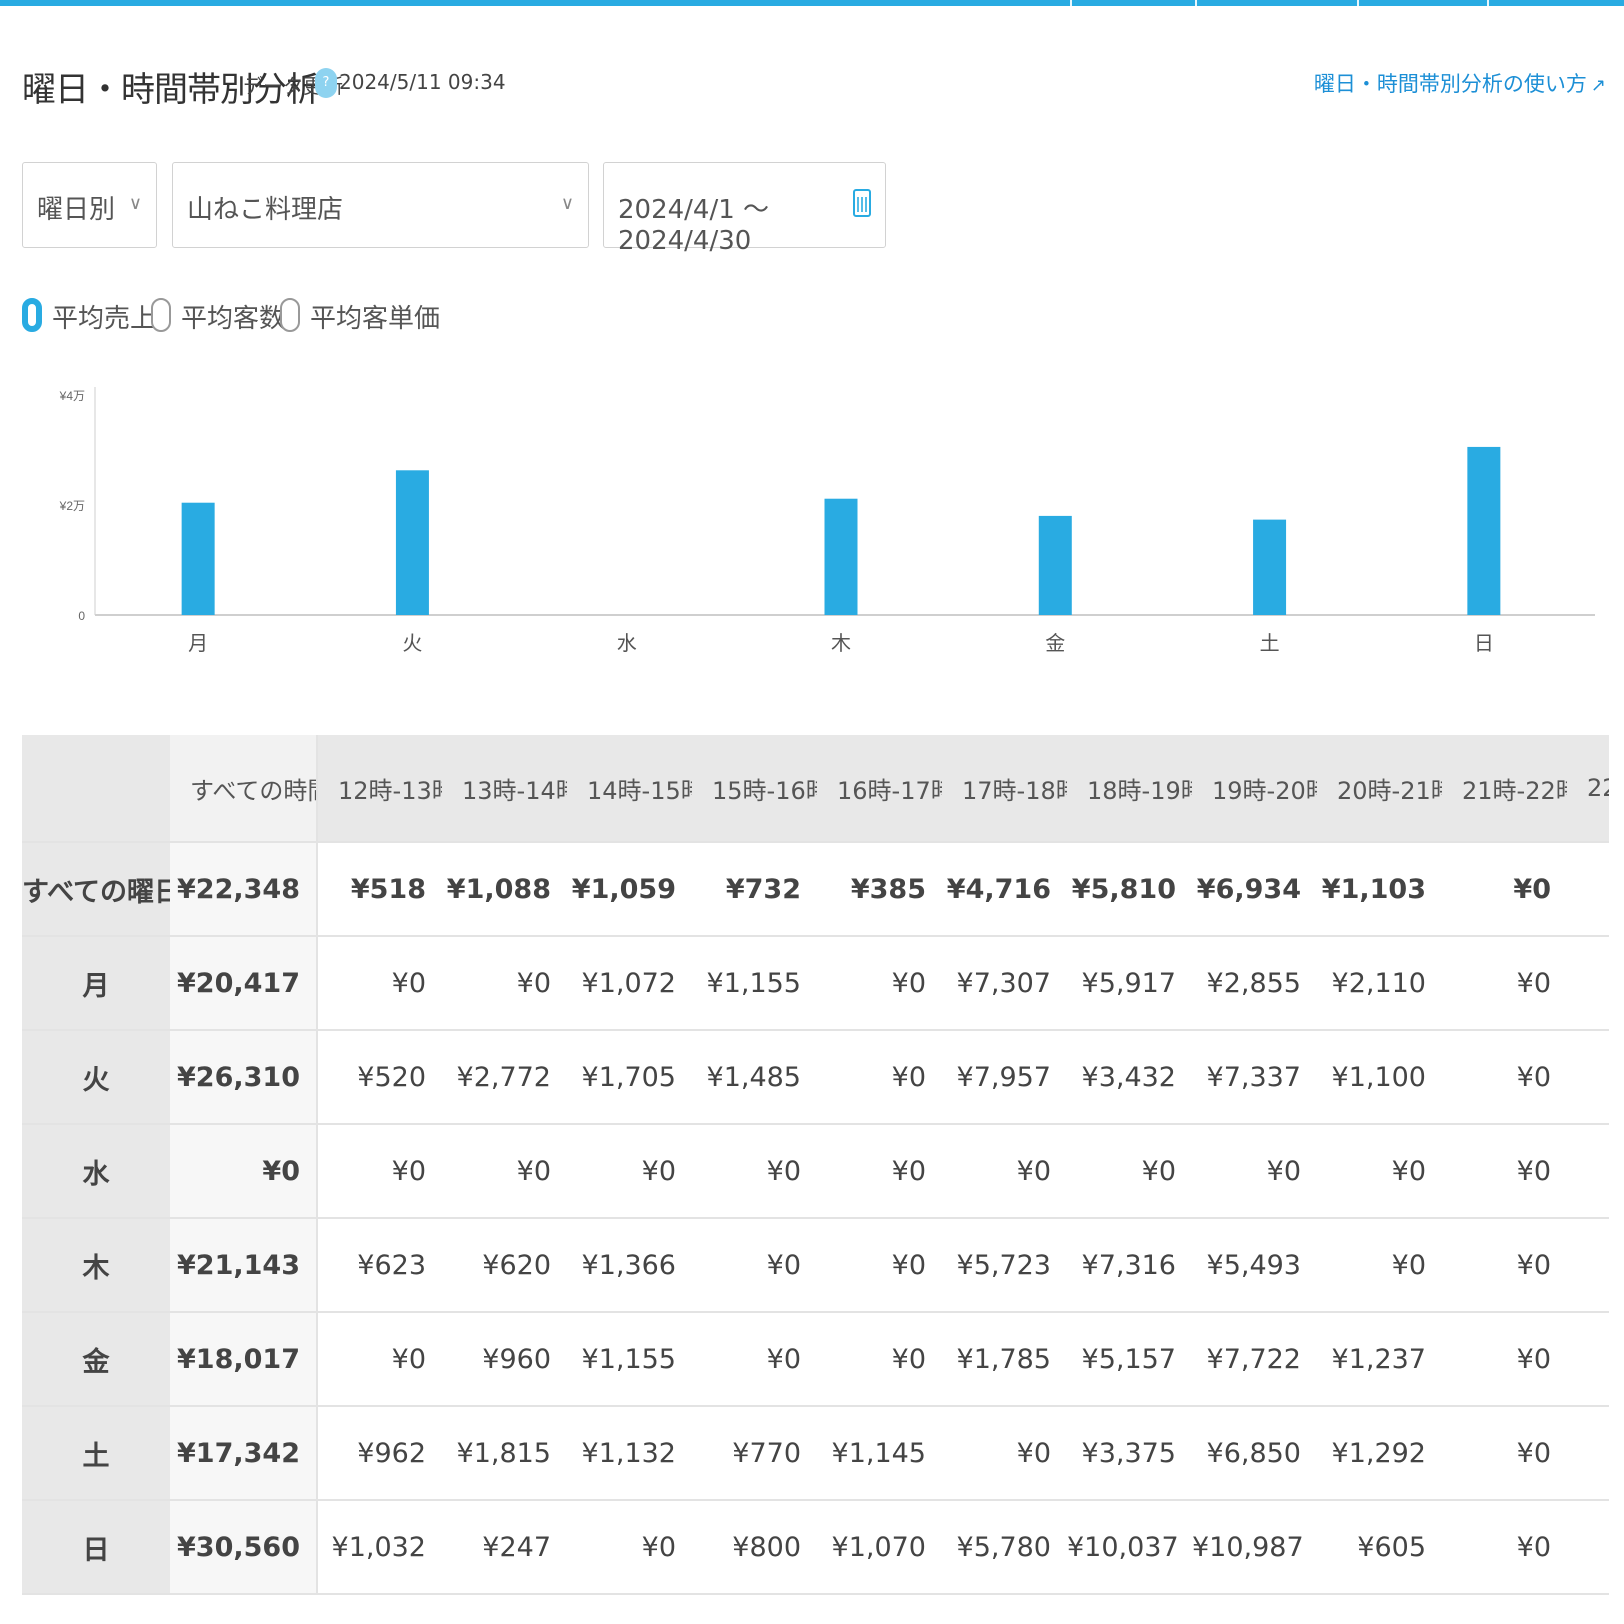  What do you see at coordinates (504, 789) in the screenshot?
I see `column-header-hour: 13時-14時` at bounding box center [504, 789].